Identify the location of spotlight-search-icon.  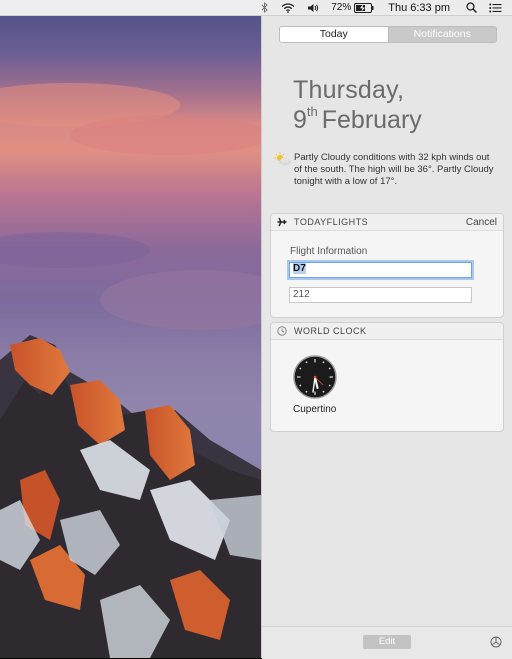
(471, 7).